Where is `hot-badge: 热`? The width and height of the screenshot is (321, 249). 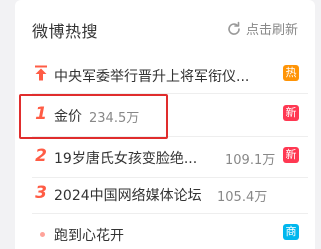 hot-badge: 热 is located at coordinates (291, 73).